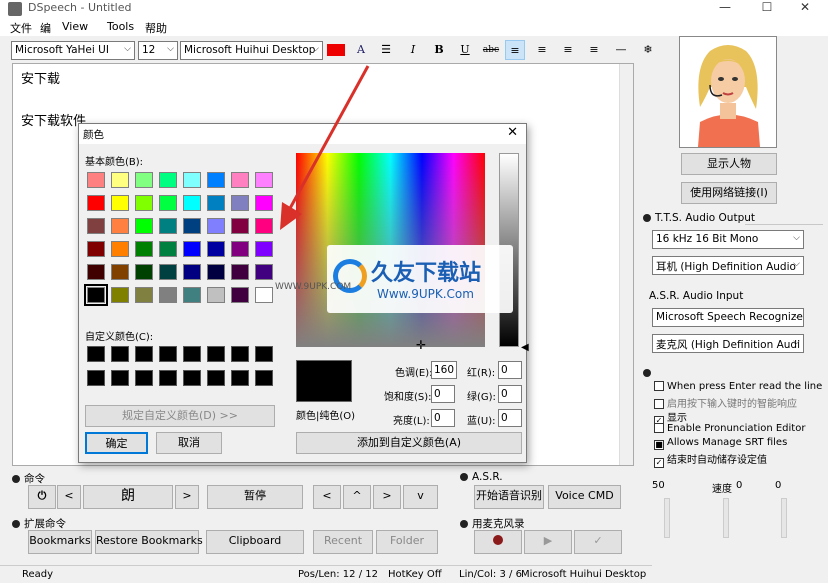  I want to click on minimize-button: —, so click(725, 8).